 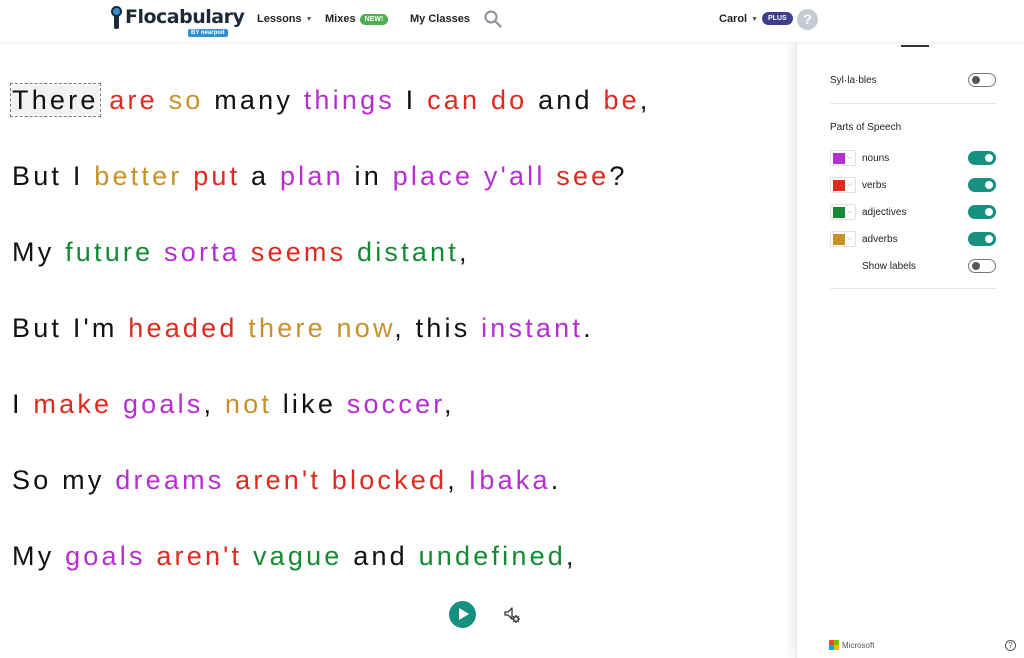 I want to click on lyric-word: be, so click(x=621, y=100).